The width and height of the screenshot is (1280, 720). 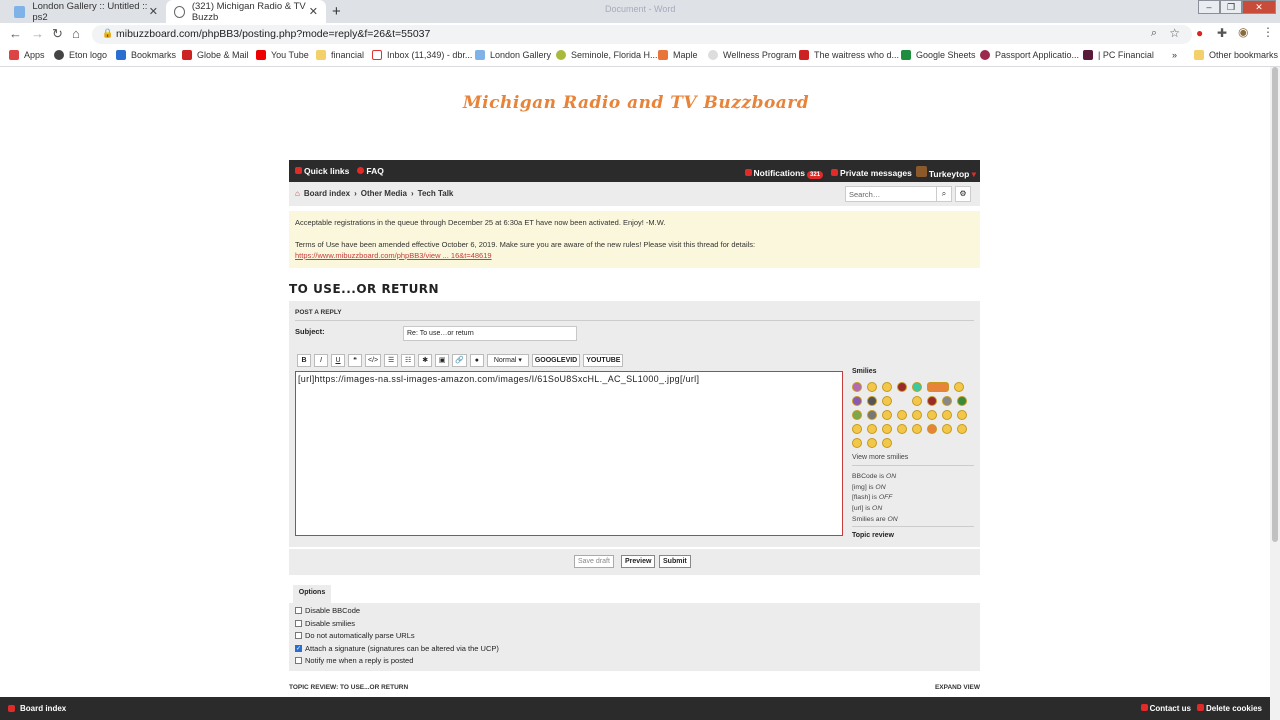 I want to click on youtube-button: YOUTUBE, so click(x=603, y=360).